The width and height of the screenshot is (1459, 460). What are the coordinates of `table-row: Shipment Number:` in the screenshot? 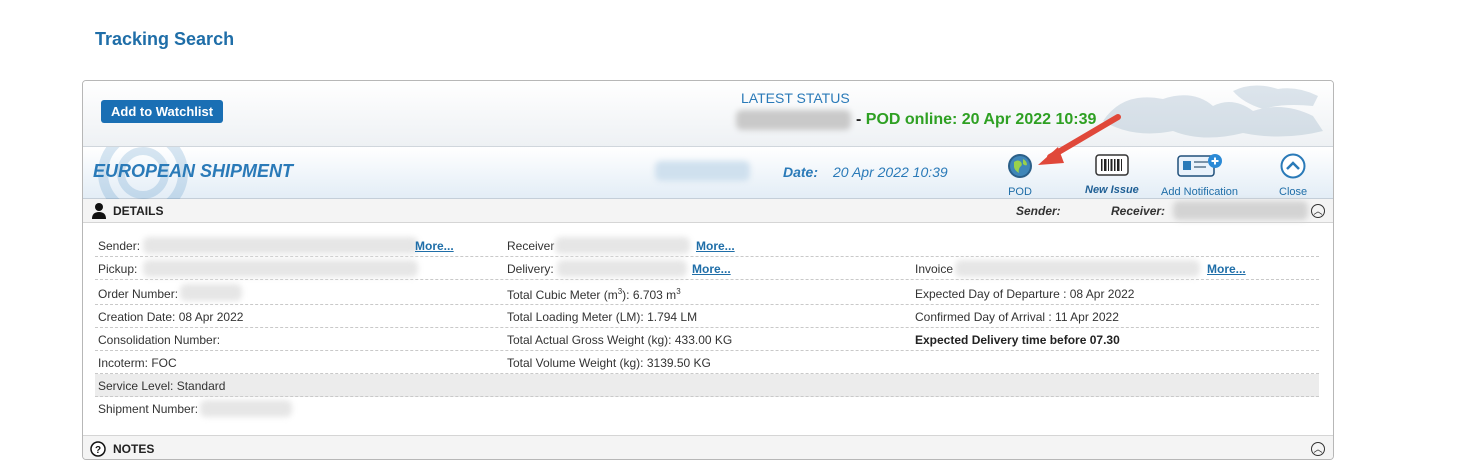 It's located at (707, 408).